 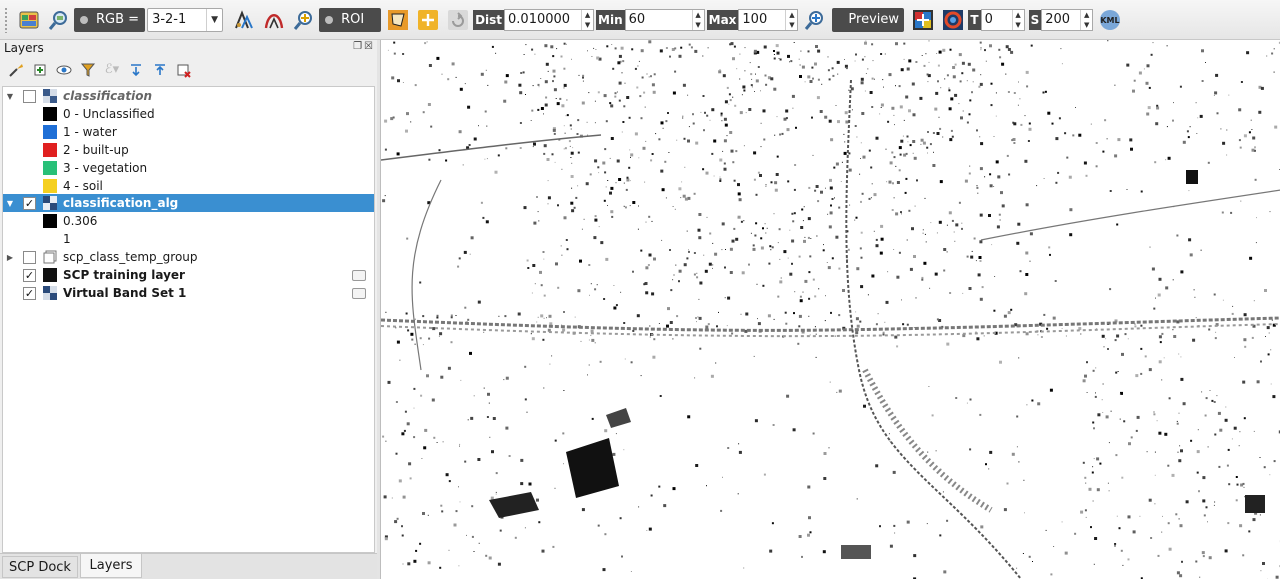 What do you see at coordinates (350, 19) in the screenshot?
I see `roi-label: ROI` at bounding box center [350, 19].